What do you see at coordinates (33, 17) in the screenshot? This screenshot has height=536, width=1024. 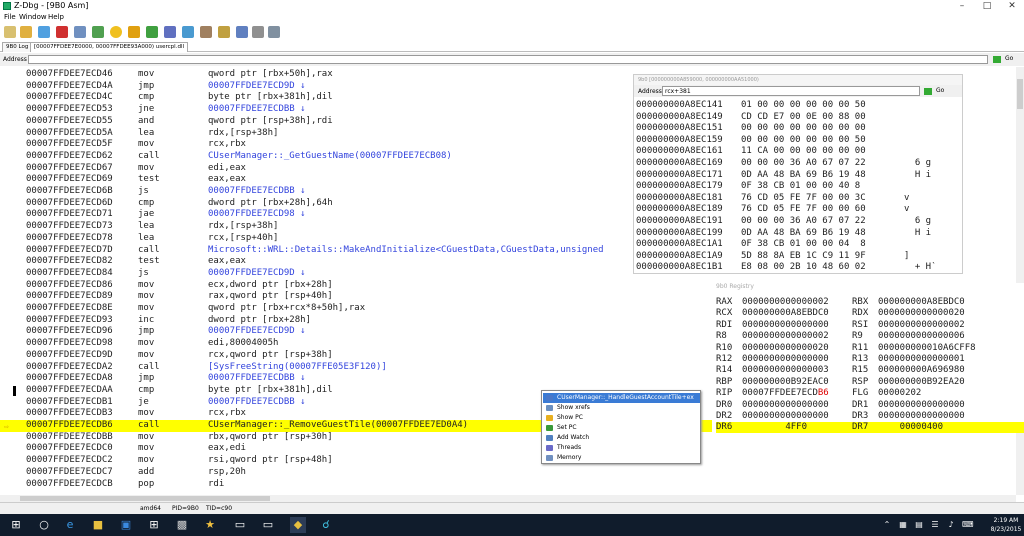 I see `menu-window: Window` at bounding box center [33, 17].